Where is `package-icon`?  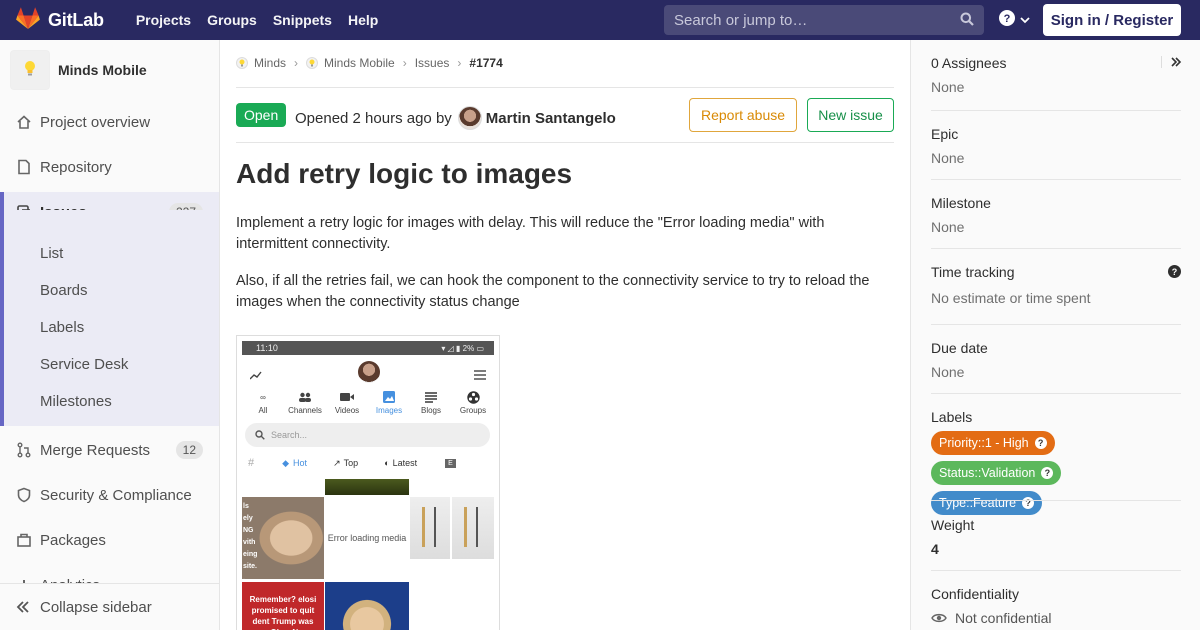 package-icon is located at coordinates (24, 540).